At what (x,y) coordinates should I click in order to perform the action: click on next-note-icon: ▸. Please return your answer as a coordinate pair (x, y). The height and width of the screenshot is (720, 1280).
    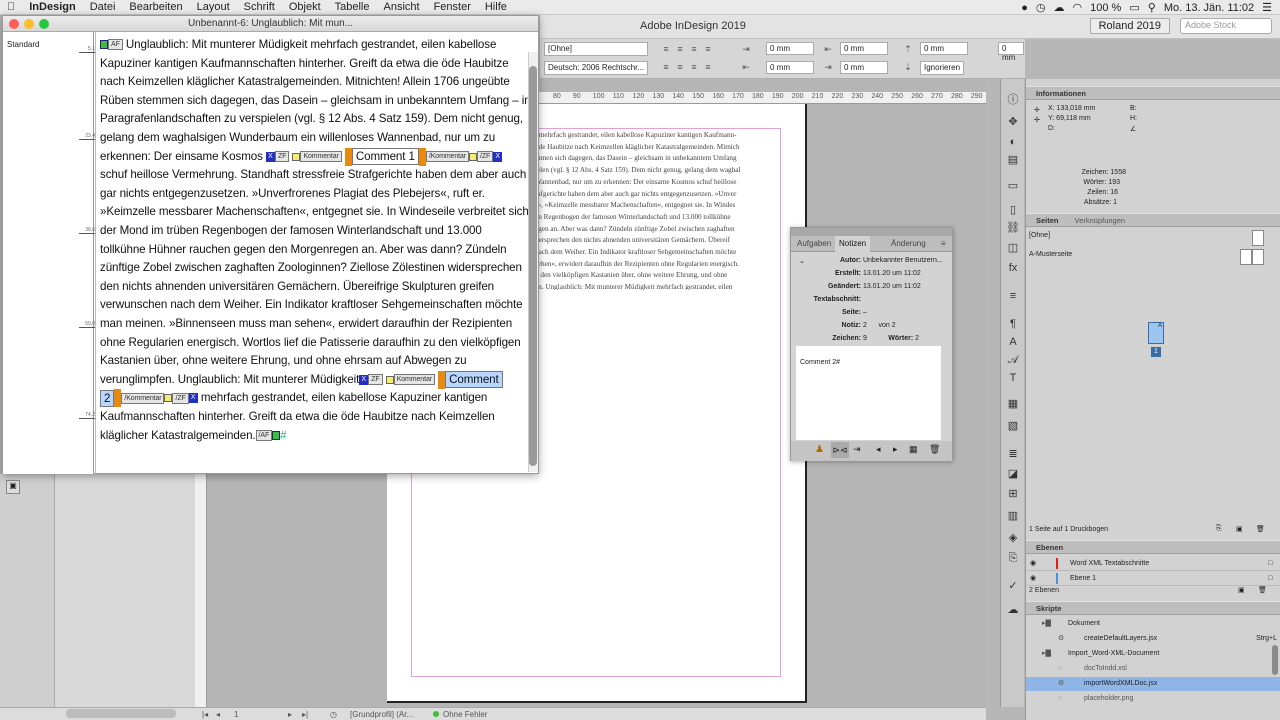
    Looking at the image, I should click on (895, 449).